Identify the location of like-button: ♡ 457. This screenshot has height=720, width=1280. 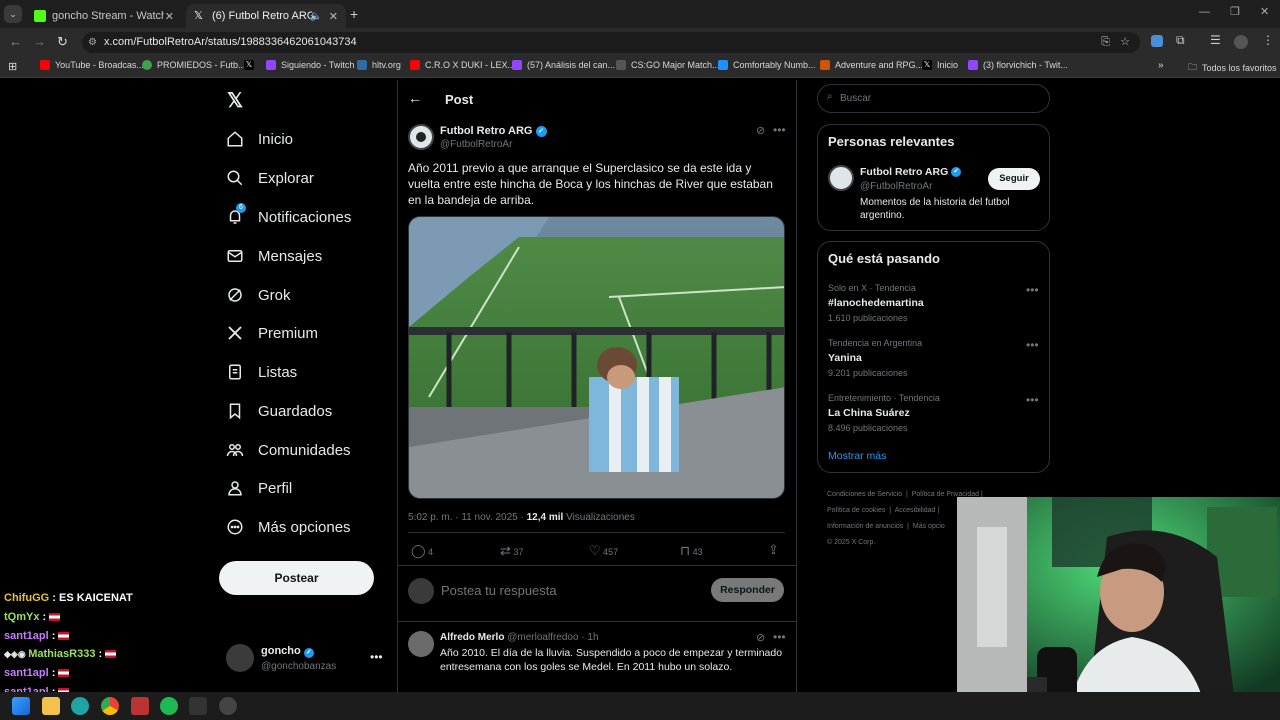
(603, 551).